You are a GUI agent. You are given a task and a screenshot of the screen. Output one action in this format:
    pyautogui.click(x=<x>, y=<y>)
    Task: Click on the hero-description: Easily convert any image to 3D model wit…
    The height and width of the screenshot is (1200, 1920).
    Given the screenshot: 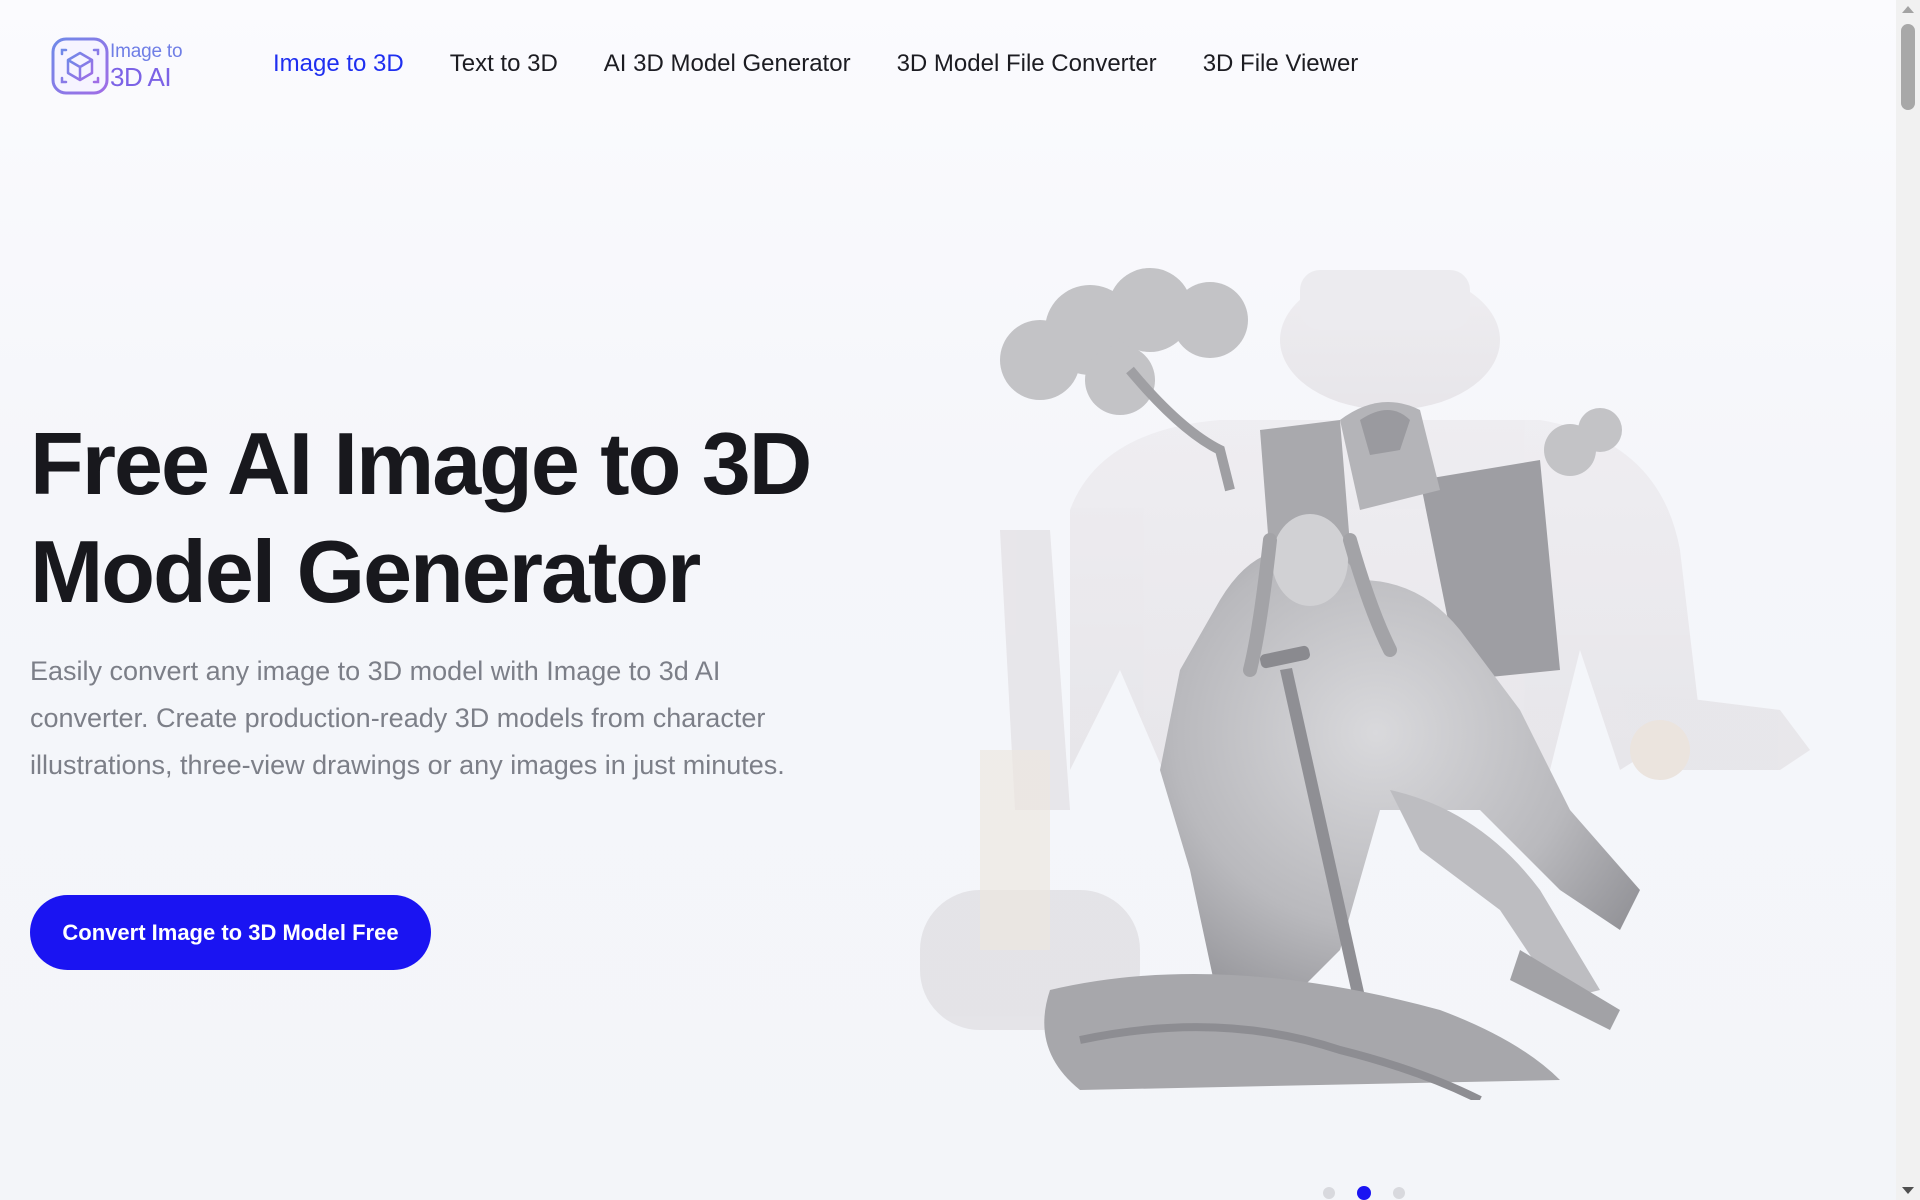 What is the action you would take?
    pyautogui.click(x=407, y=718)
    